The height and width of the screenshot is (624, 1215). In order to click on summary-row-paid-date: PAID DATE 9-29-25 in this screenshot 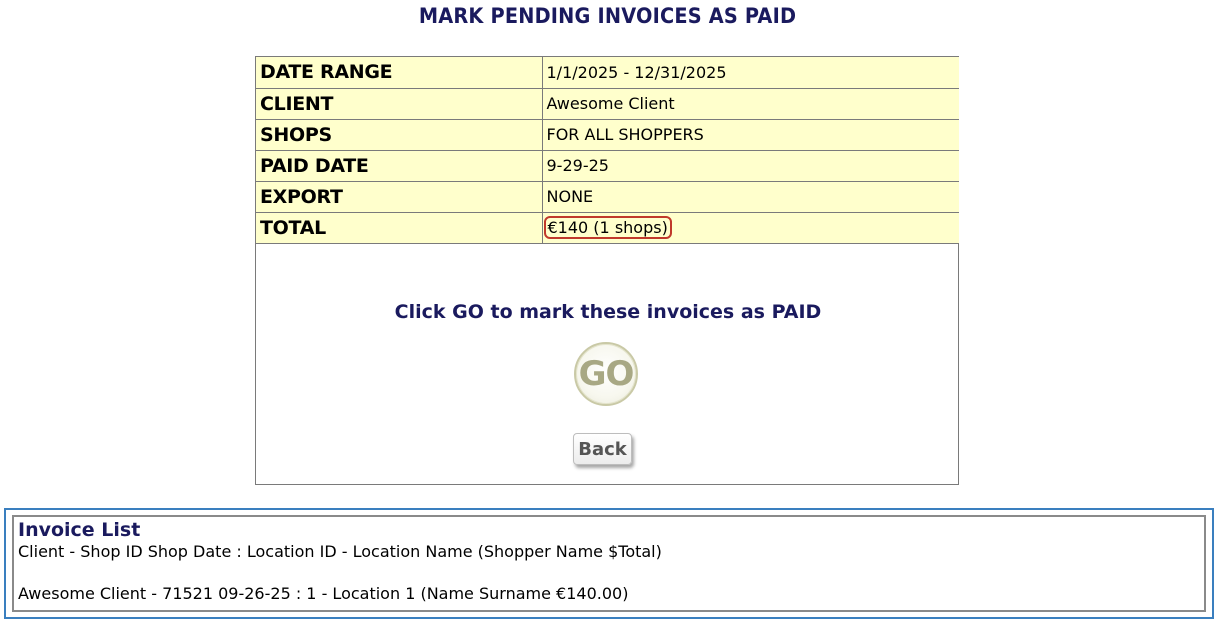, I will do `click(607, 165)`.